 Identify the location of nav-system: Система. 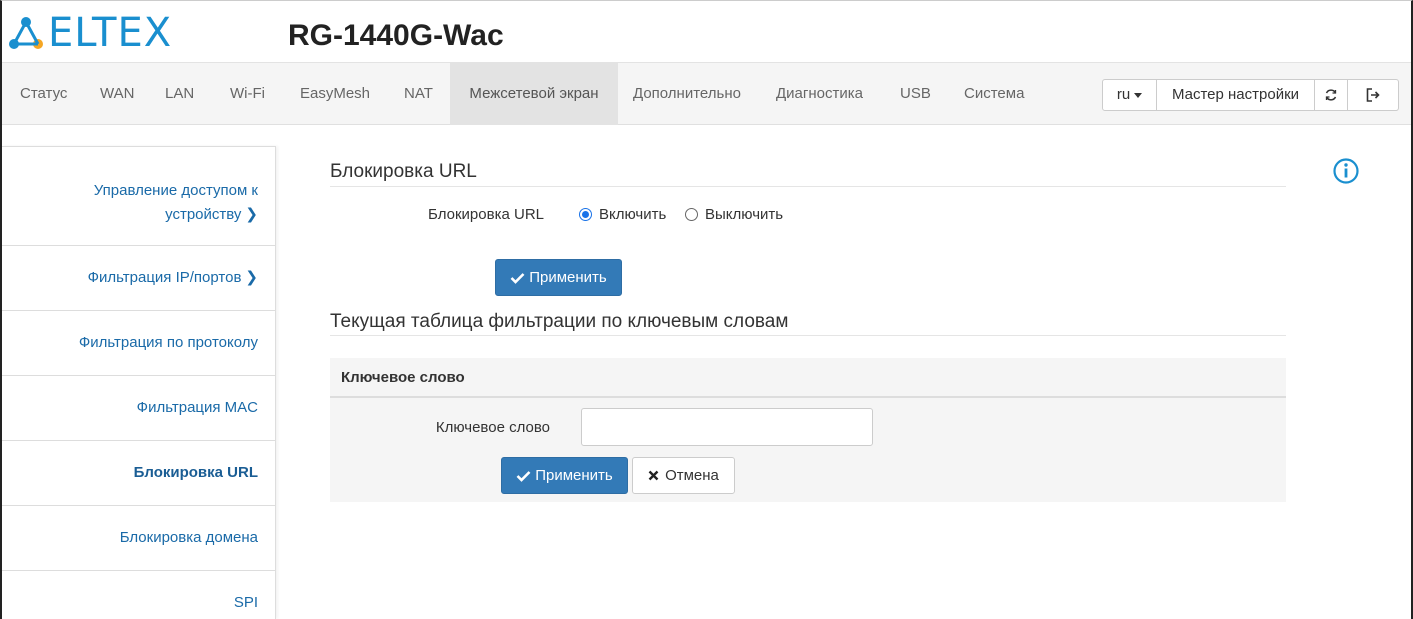
(994, 94).